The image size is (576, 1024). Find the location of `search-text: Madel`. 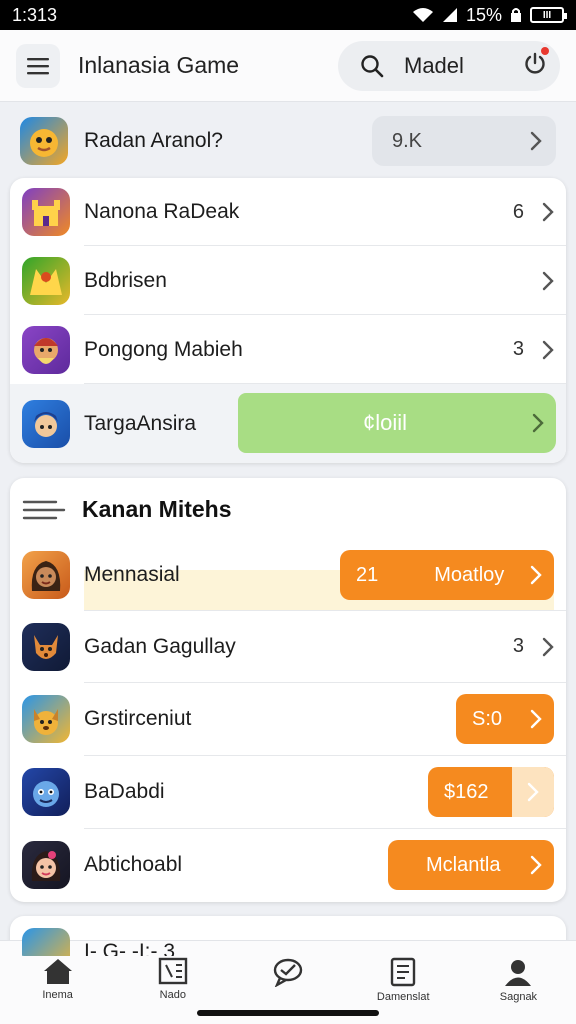

search-text: Madel is located at coordinates (434, 65).